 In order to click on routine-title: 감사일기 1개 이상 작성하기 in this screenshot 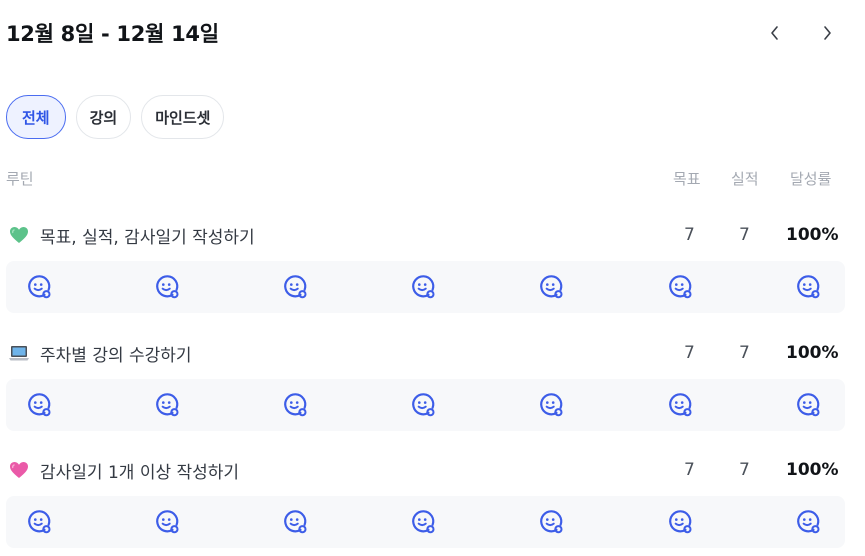, I will do `click(123, 470)`.